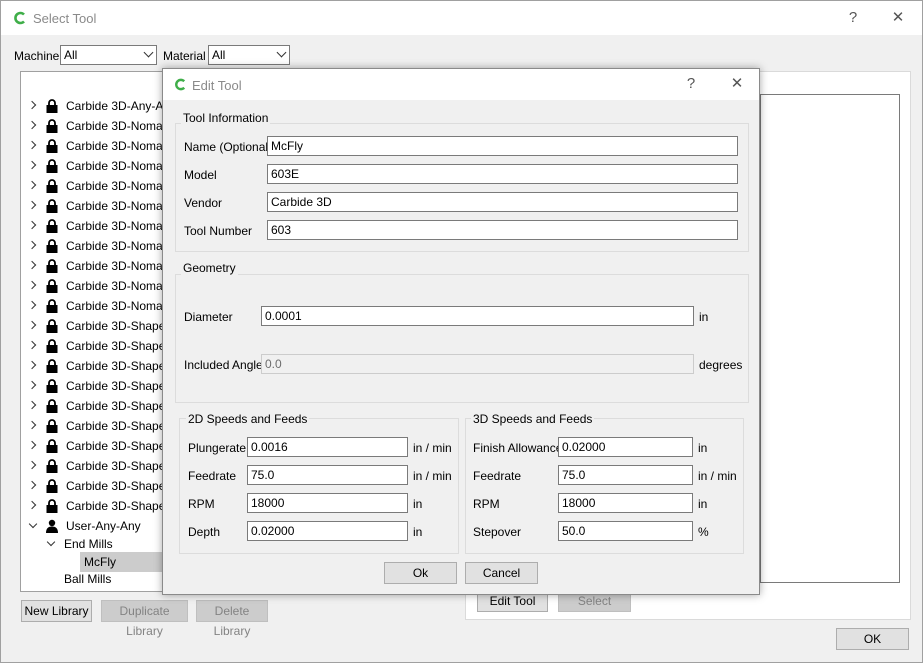  What do you see at coordinates (853, 18) in the screenshot?
I see `help-button: ?` at bounding box center [853, 18].